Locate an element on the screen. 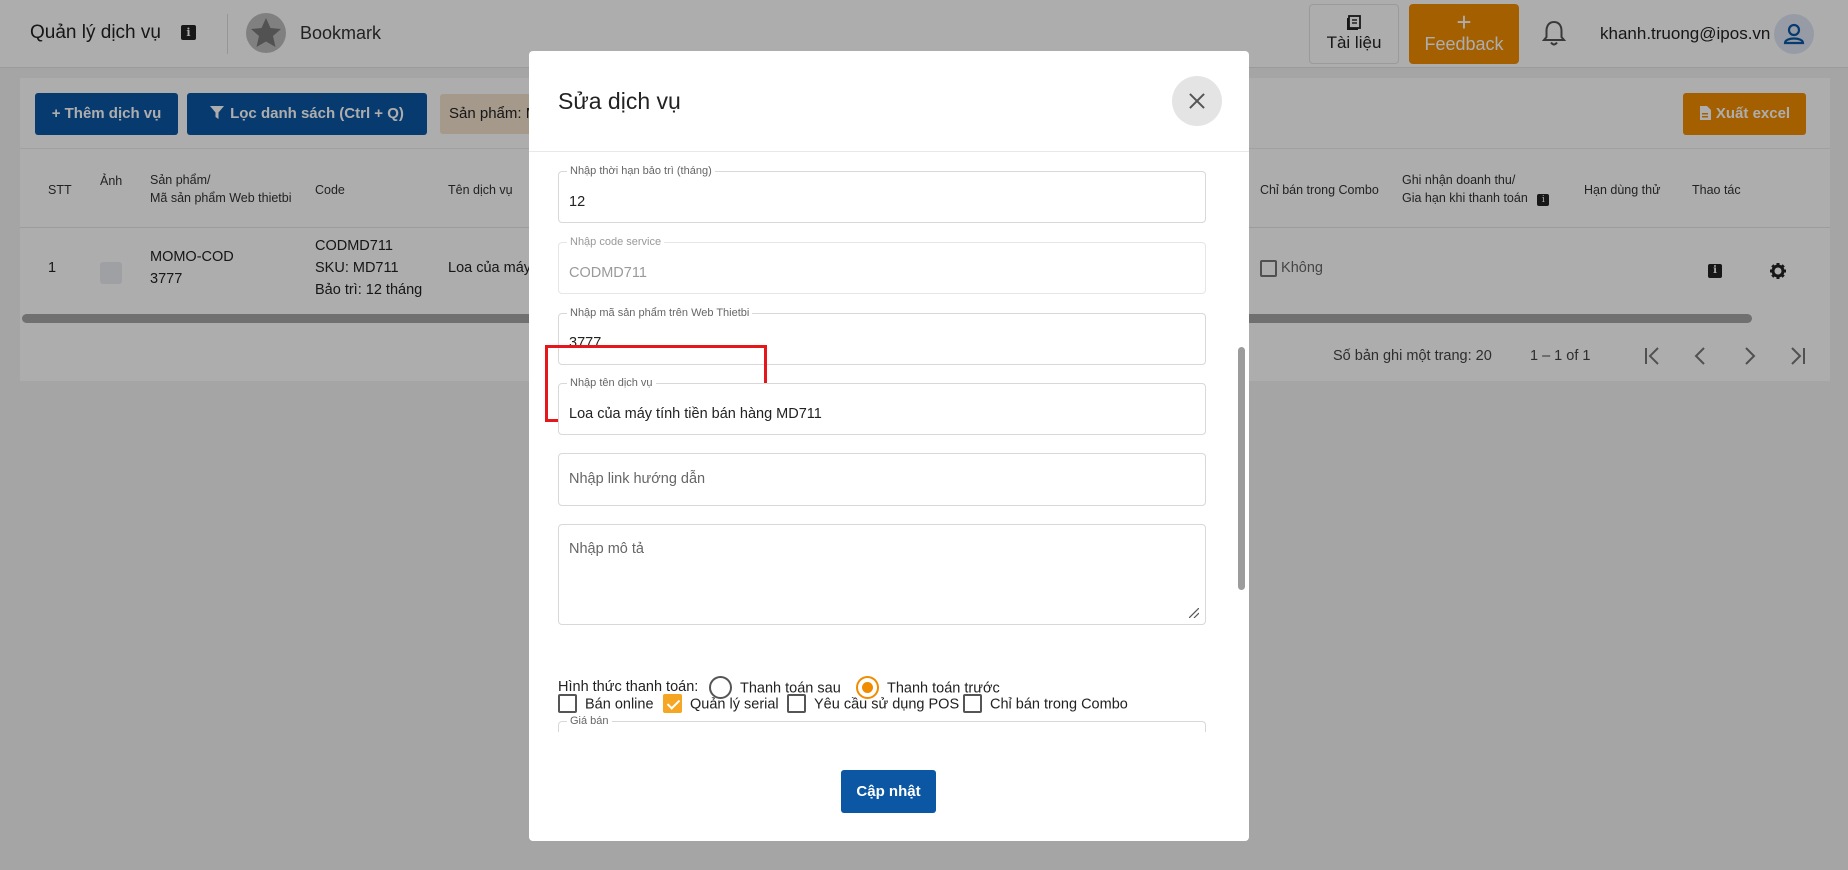 This screenshot has width=1848, height=870. close-icon is located at coordinates (1197, 101).